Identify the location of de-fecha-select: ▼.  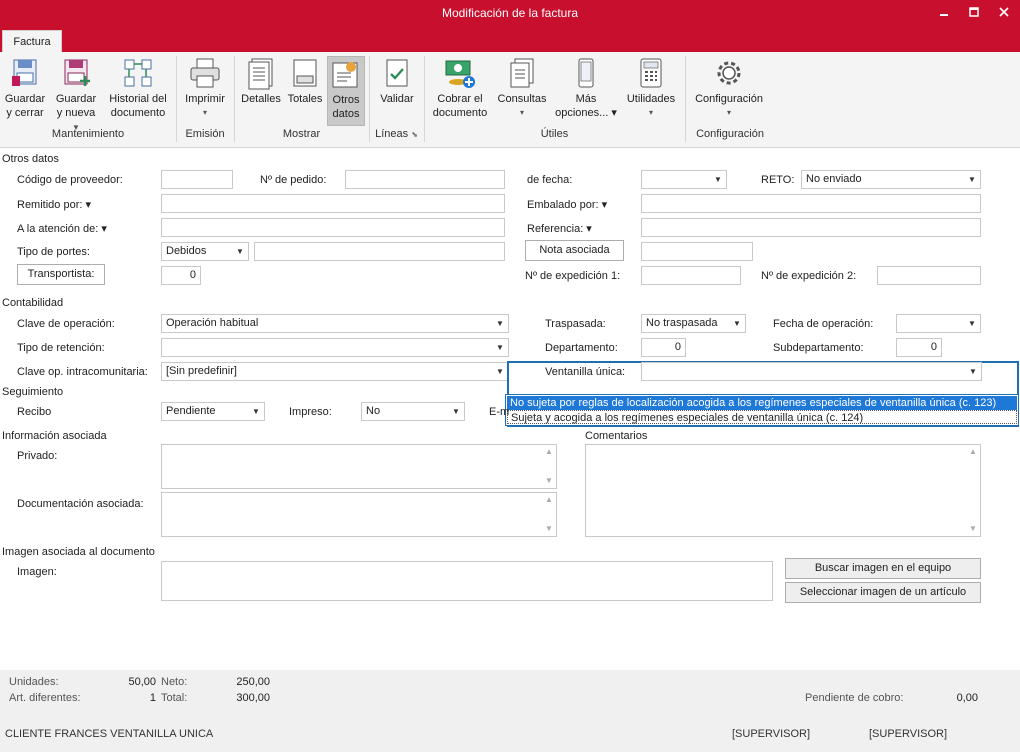
(684, 179).